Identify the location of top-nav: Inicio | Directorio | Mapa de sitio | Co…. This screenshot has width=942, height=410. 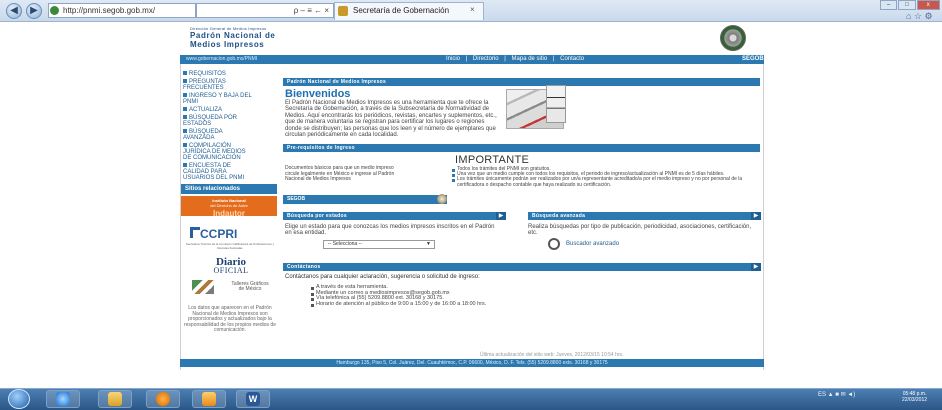
(515, 59).